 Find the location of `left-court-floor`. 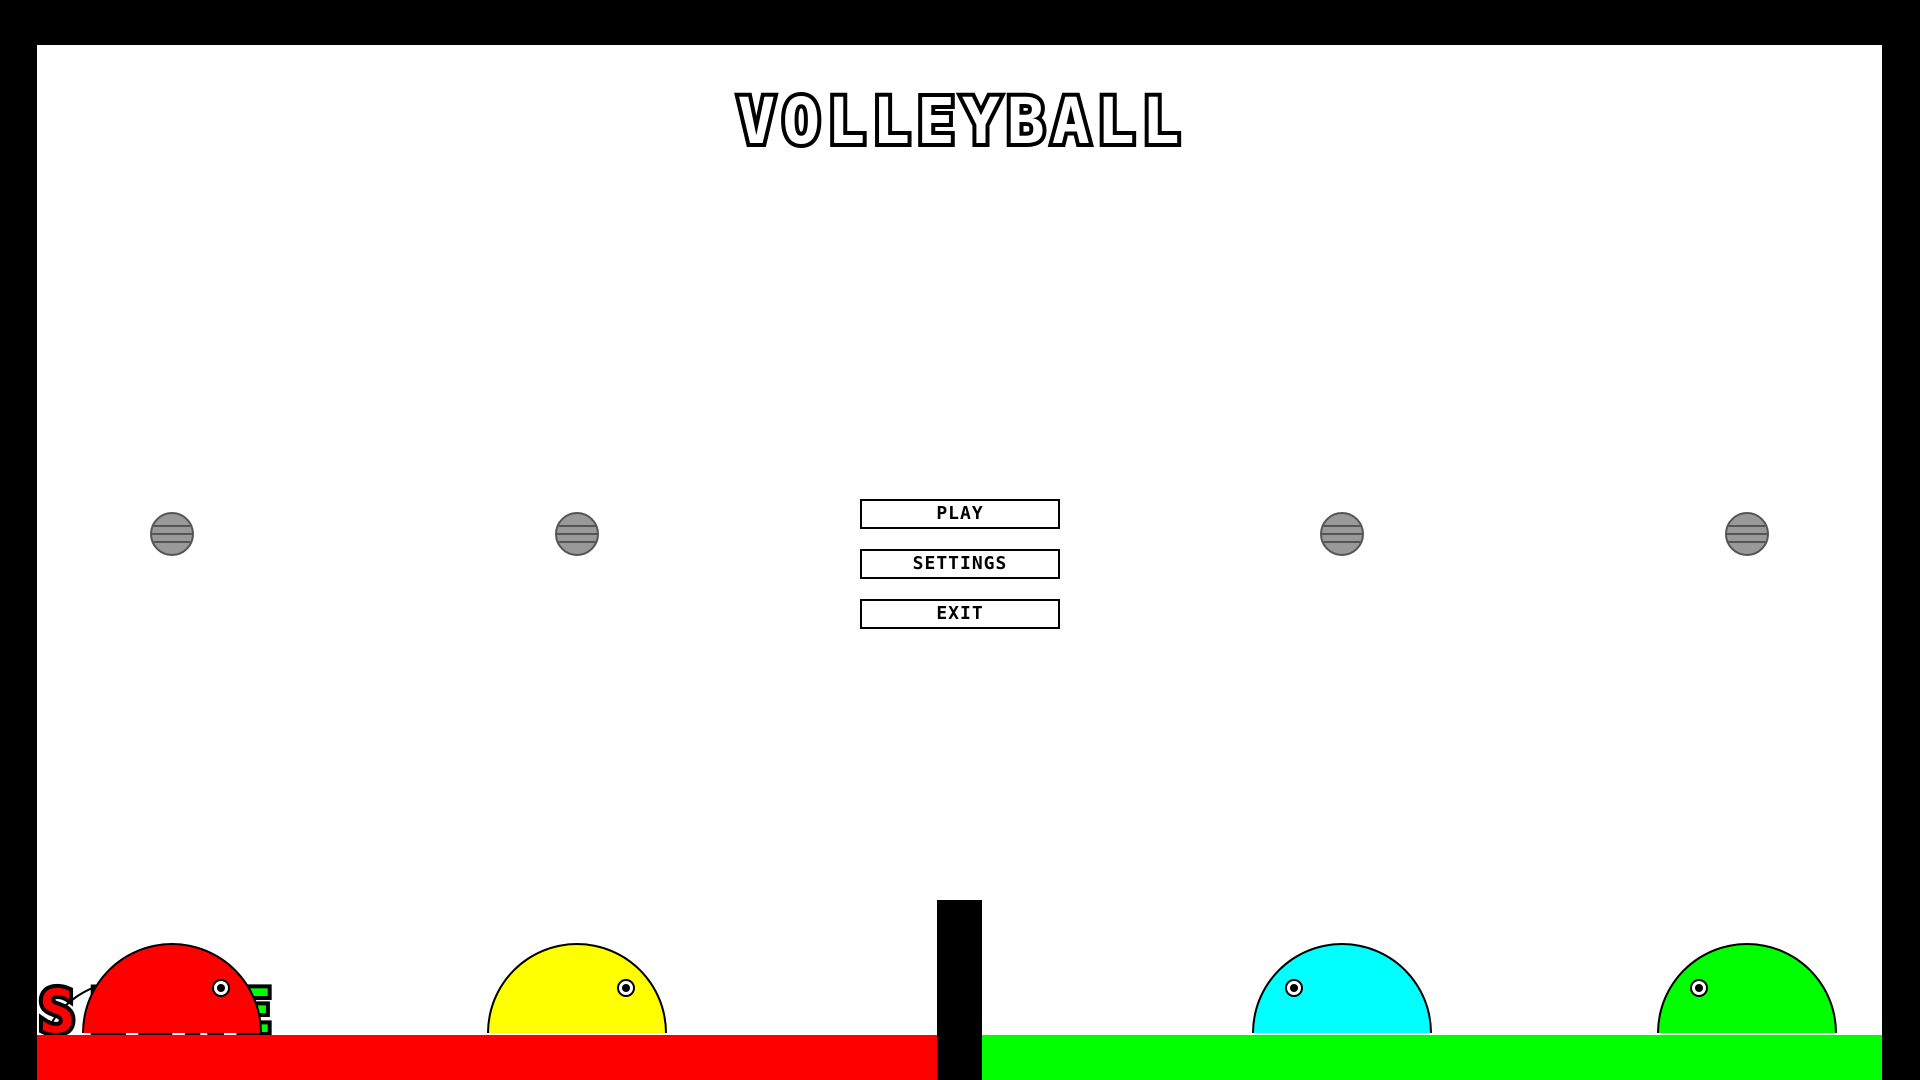

left-court-floor is located at coordinates (487, 1057).